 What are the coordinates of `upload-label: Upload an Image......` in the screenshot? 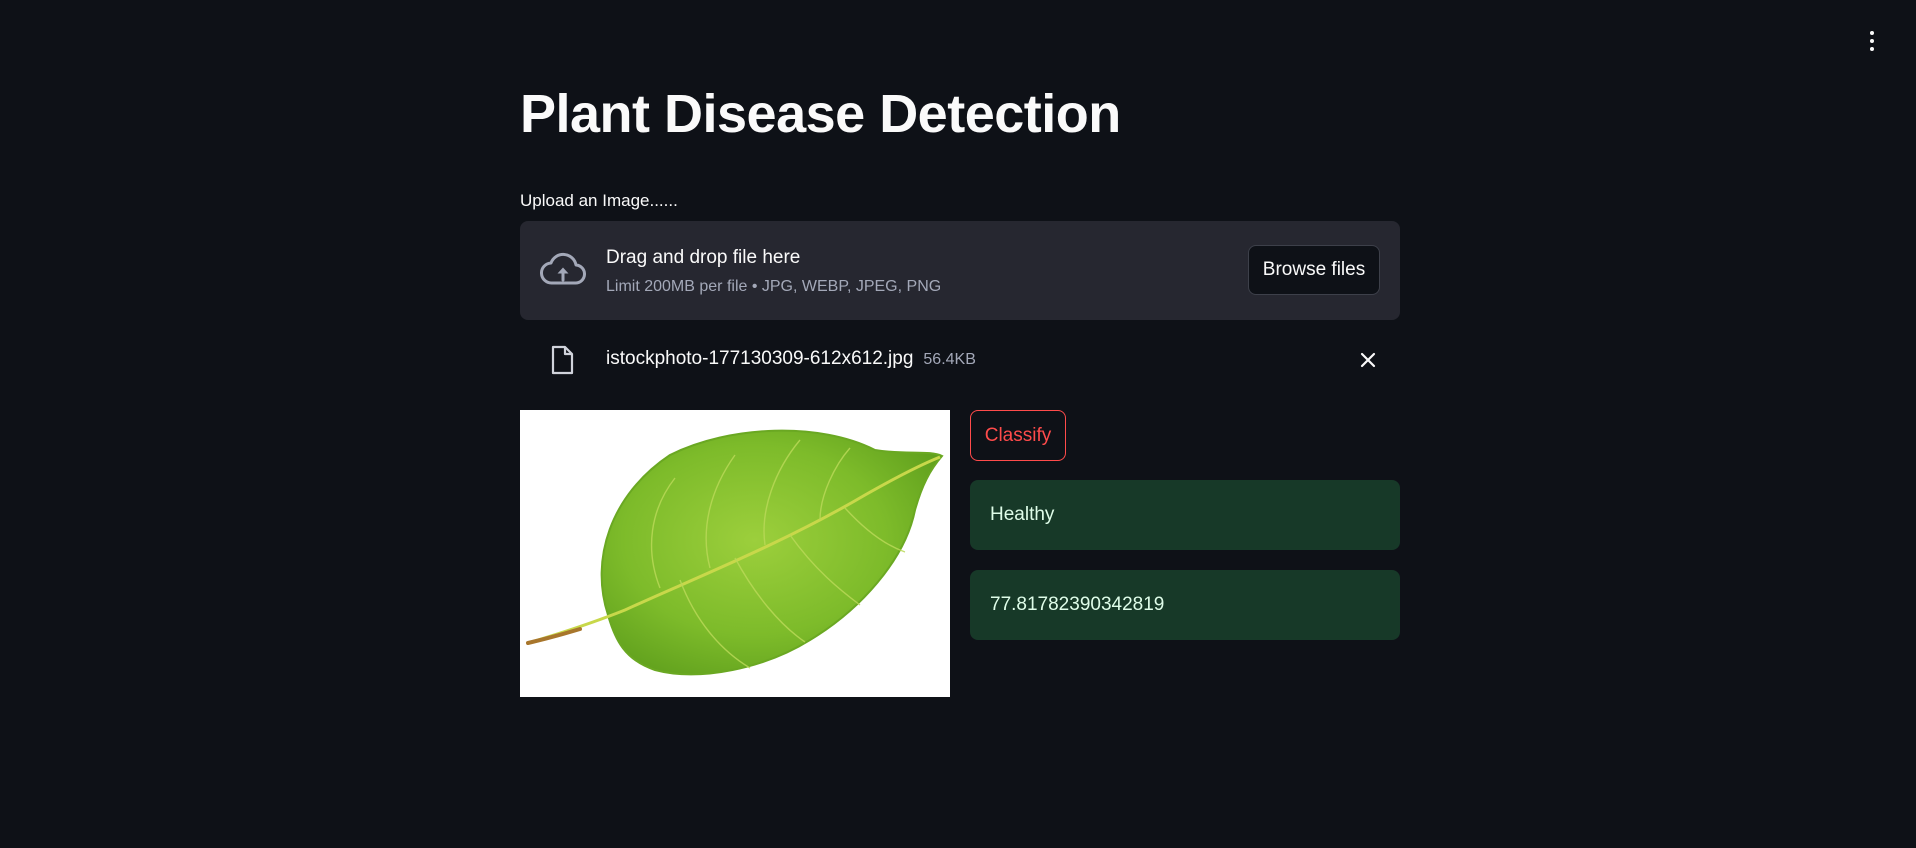 It's located at (599, 200).